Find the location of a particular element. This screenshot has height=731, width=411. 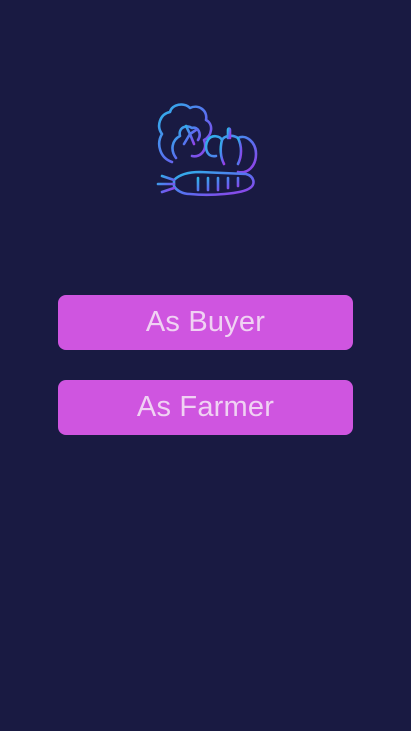

as-farmer-button: As Farmer is located at coordinates (205, 407).